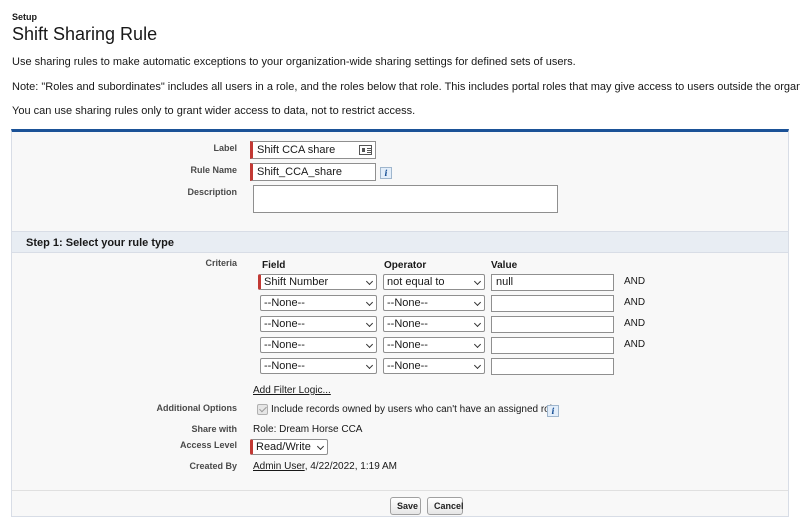 Image resolution: width=800 pixels, height=522 pixels. What do you see at coordinates (284, 303) in the screenshot?
I see `criteria-field-select-2-value: --None--` at bounding box center [284, 303].